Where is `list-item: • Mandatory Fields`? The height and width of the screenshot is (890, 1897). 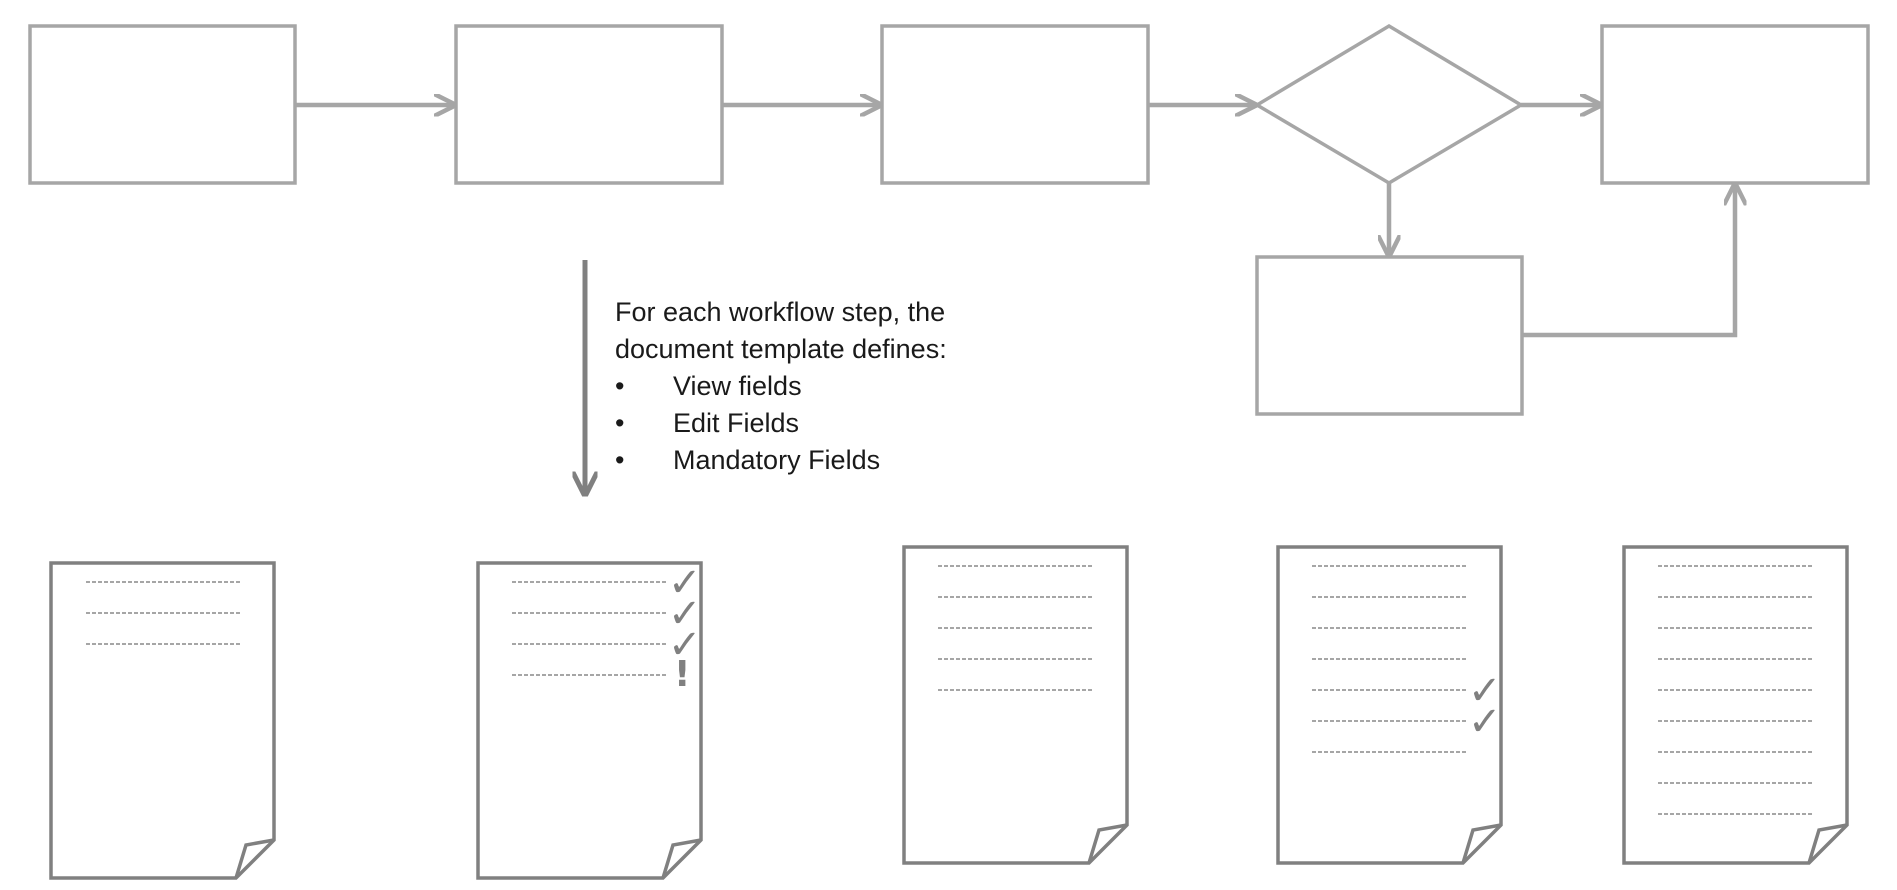 list-item: • Mandatory Fields is located at coordinates (781, 460).